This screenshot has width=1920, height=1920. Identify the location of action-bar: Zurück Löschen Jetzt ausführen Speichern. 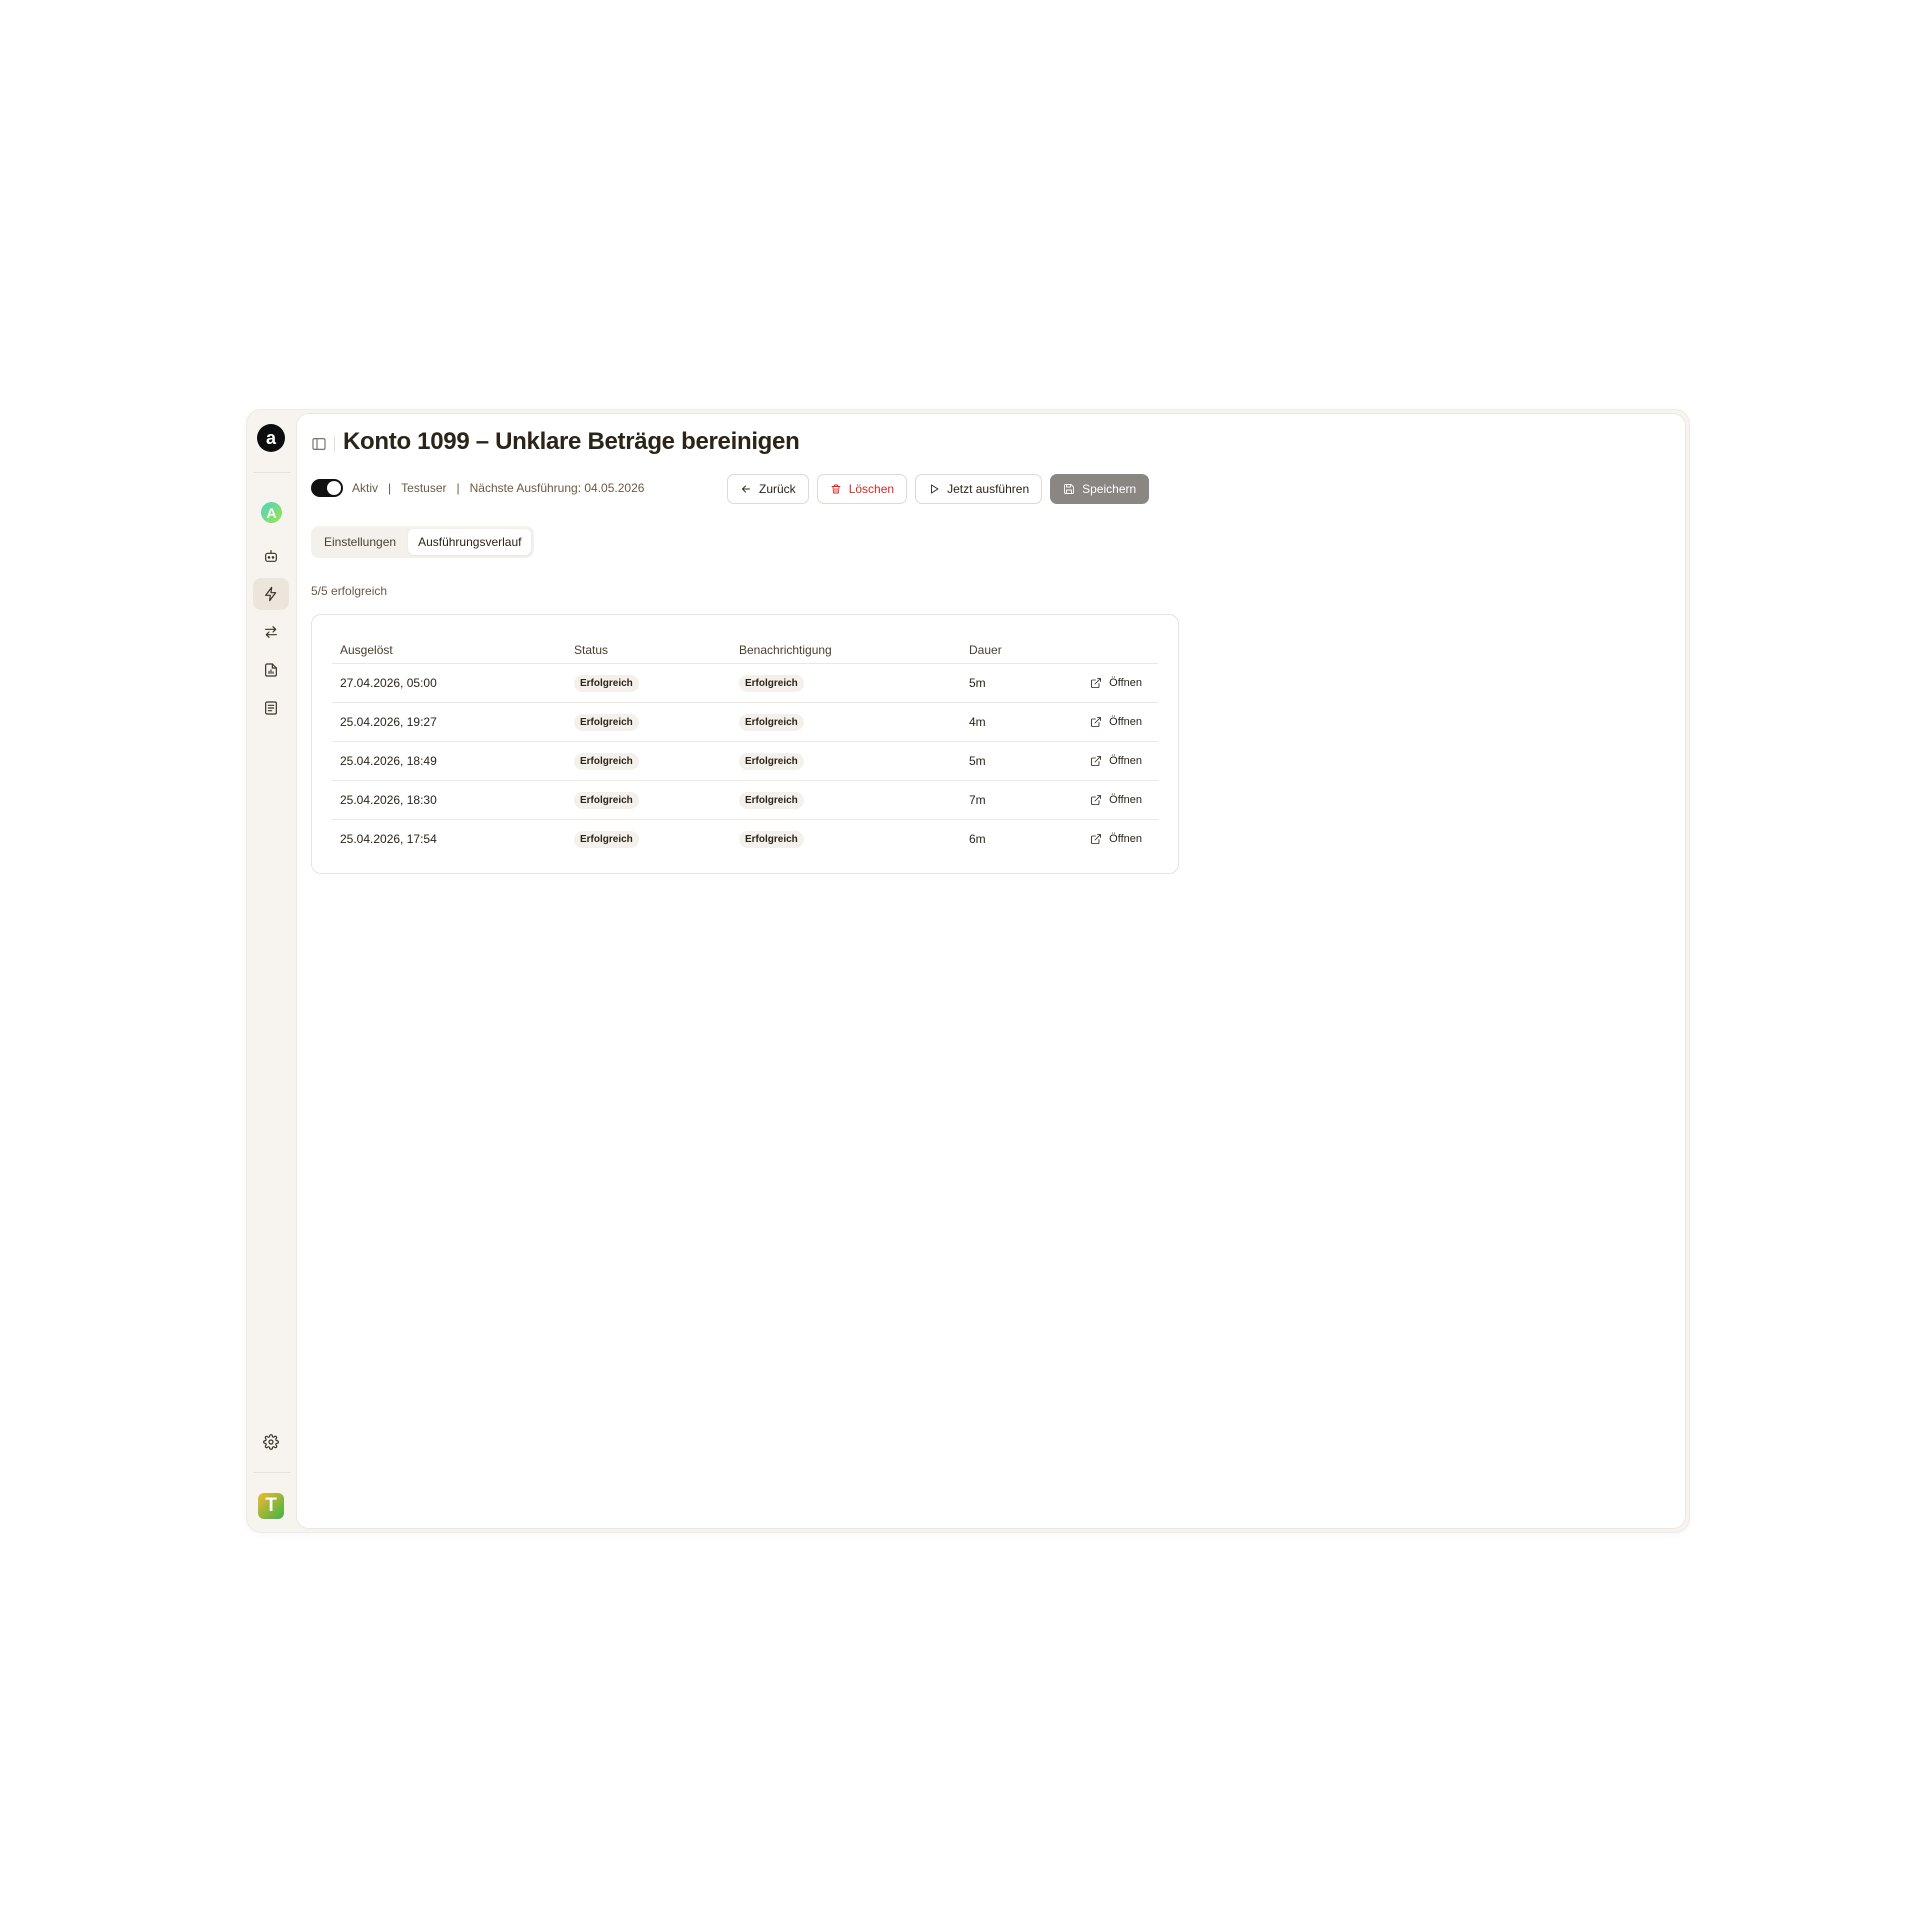
(938, 489).